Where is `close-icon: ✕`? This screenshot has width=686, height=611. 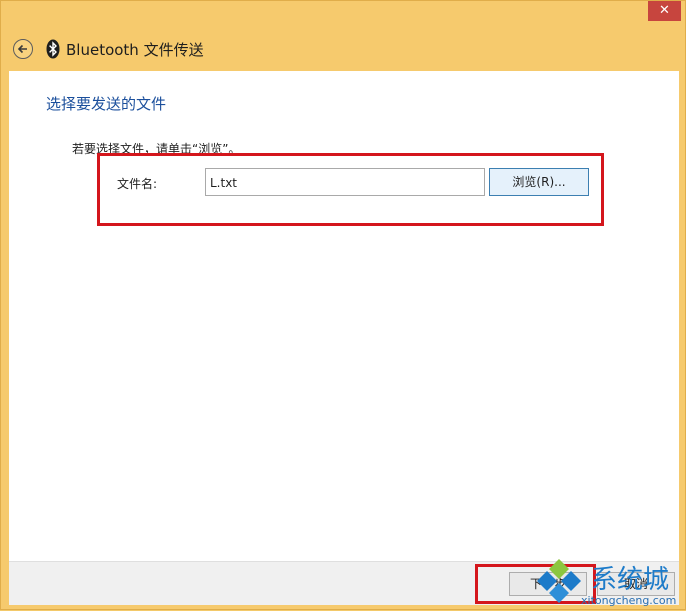
close-icon: ✕ is located at coordinates (664, 10).